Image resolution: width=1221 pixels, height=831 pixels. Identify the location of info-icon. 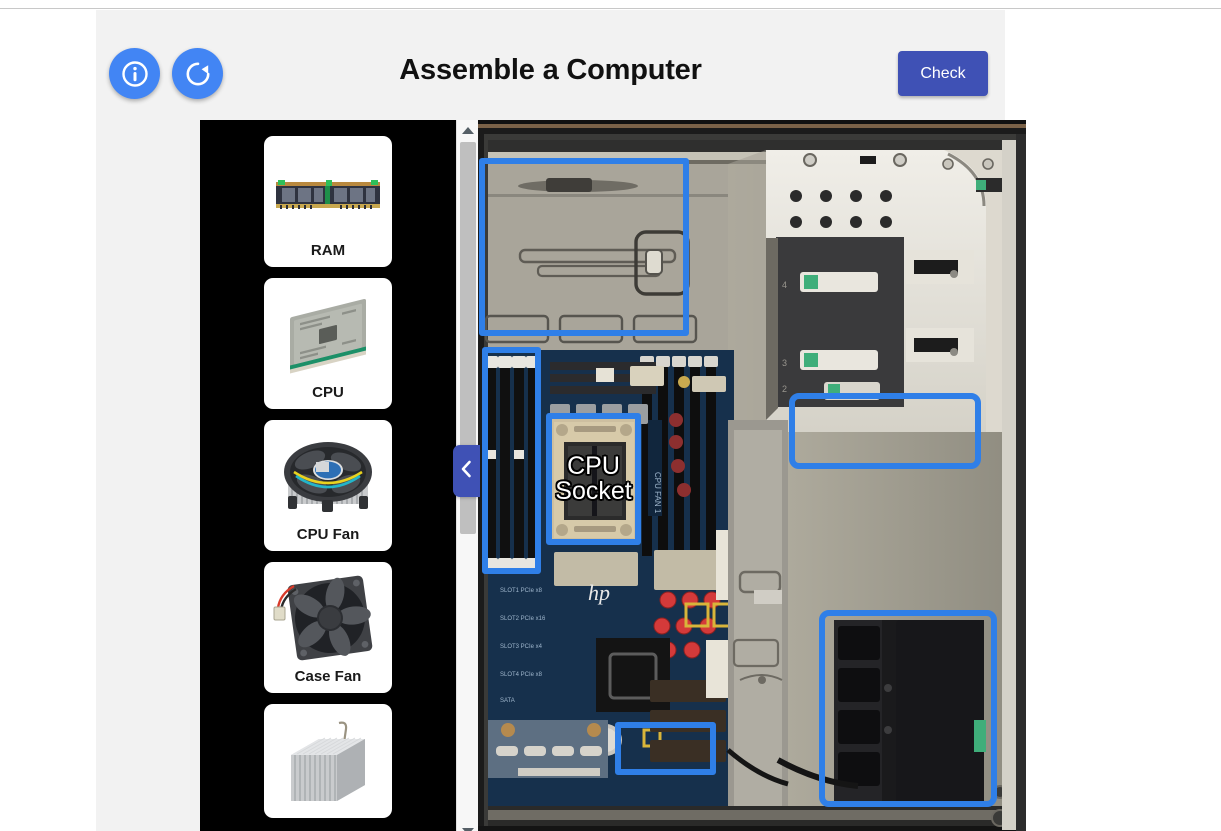
(135, 74).